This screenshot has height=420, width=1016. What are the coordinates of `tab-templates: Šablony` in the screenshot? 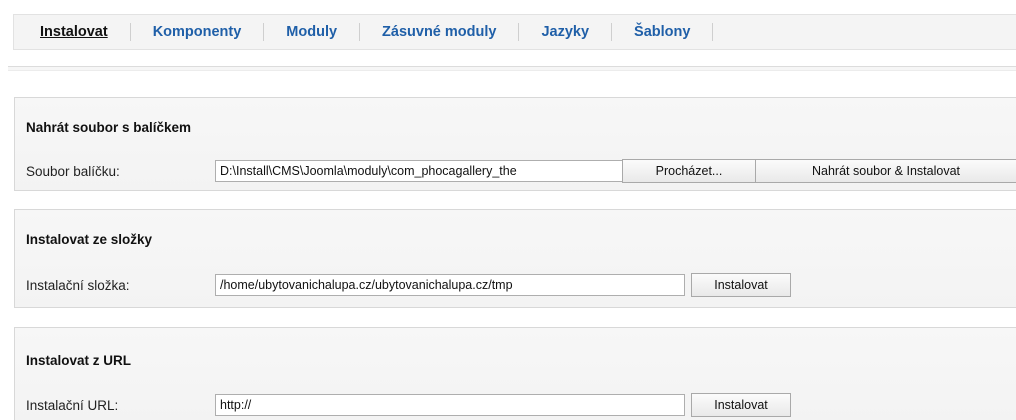 It's located at (663, 32).